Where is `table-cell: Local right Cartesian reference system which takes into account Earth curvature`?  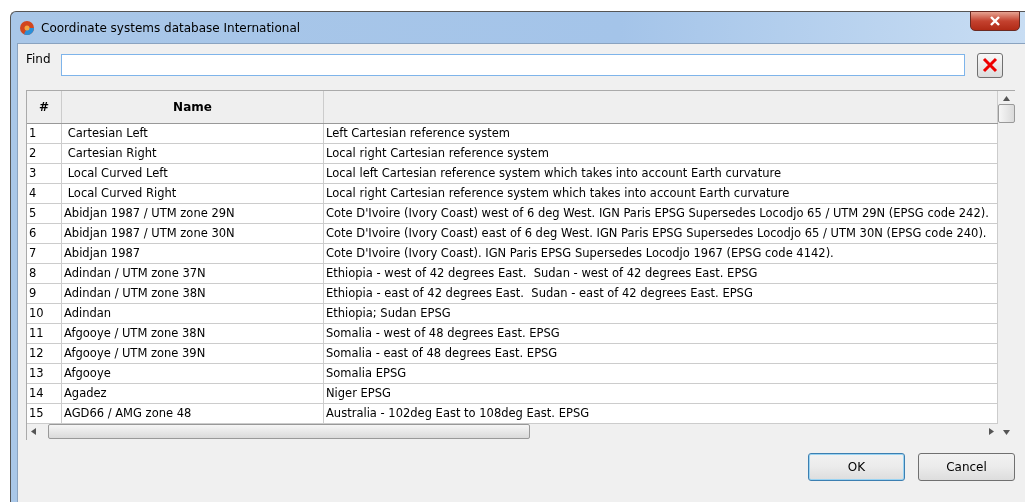 table-cell: Local right Cartesian reference system which takes into account Earth curvature is located at coordinates (660, 193).